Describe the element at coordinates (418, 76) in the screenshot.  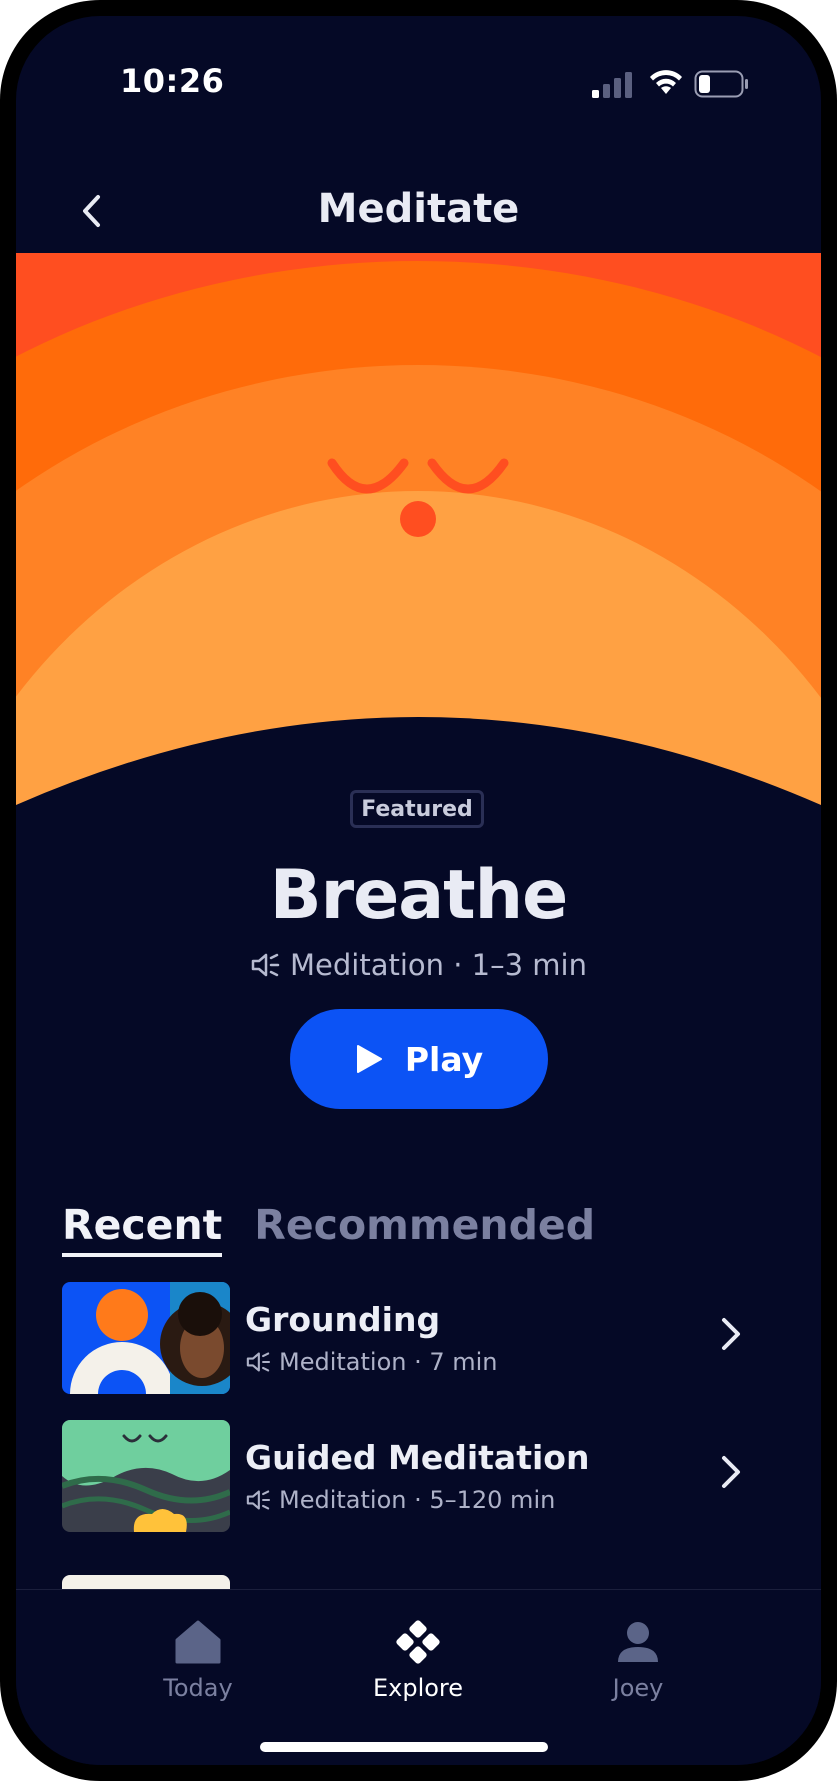
I see `status-bar: 10:26` at that location.